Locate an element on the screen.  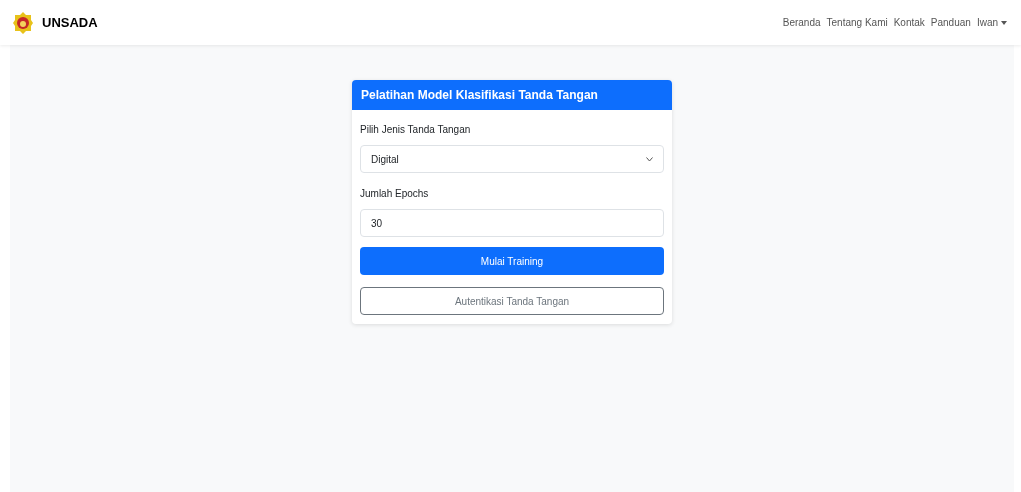
field-label: Pilih Jenis Tanda Tangan is located at coordinates (416, 130).